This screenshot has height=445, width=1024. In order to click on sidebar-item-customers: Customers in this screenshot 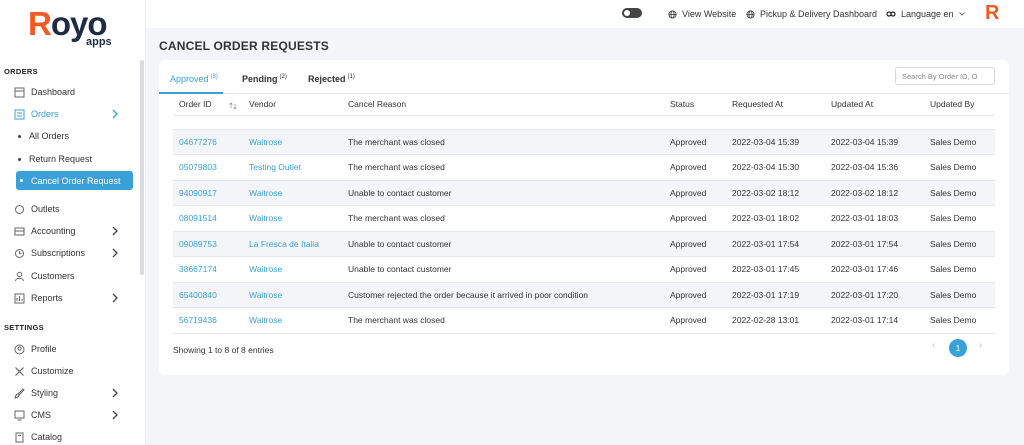, I will do `click(73, 276)`.